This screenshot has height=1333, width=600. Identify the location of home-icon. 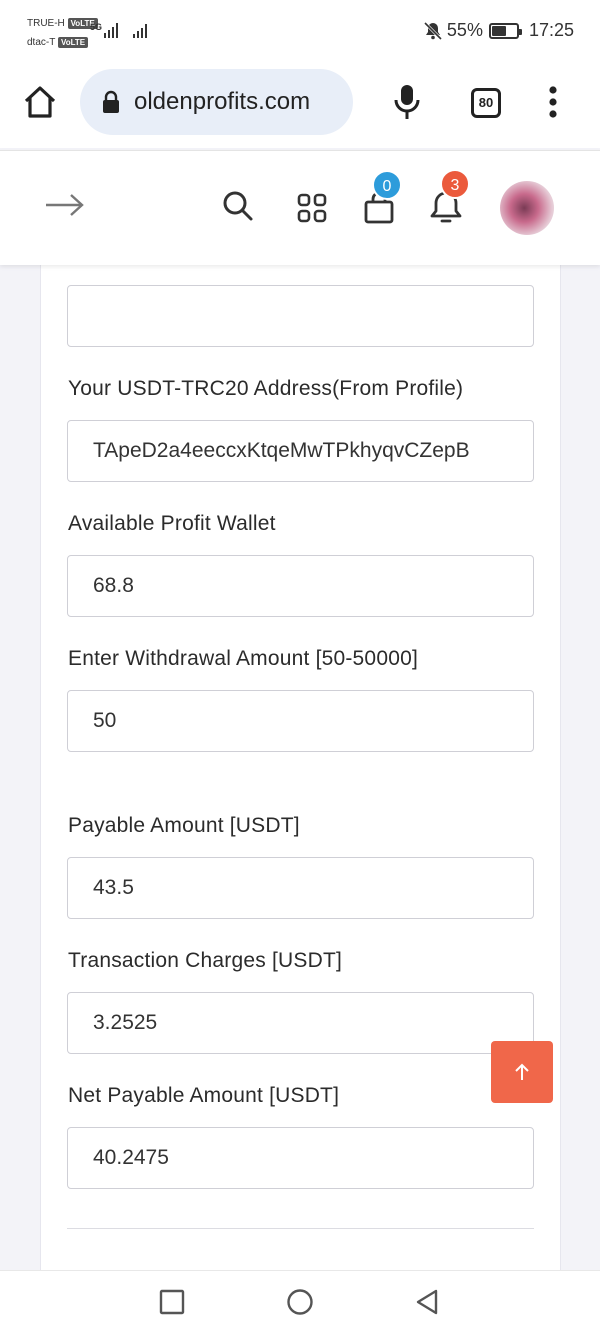
(40, 102).